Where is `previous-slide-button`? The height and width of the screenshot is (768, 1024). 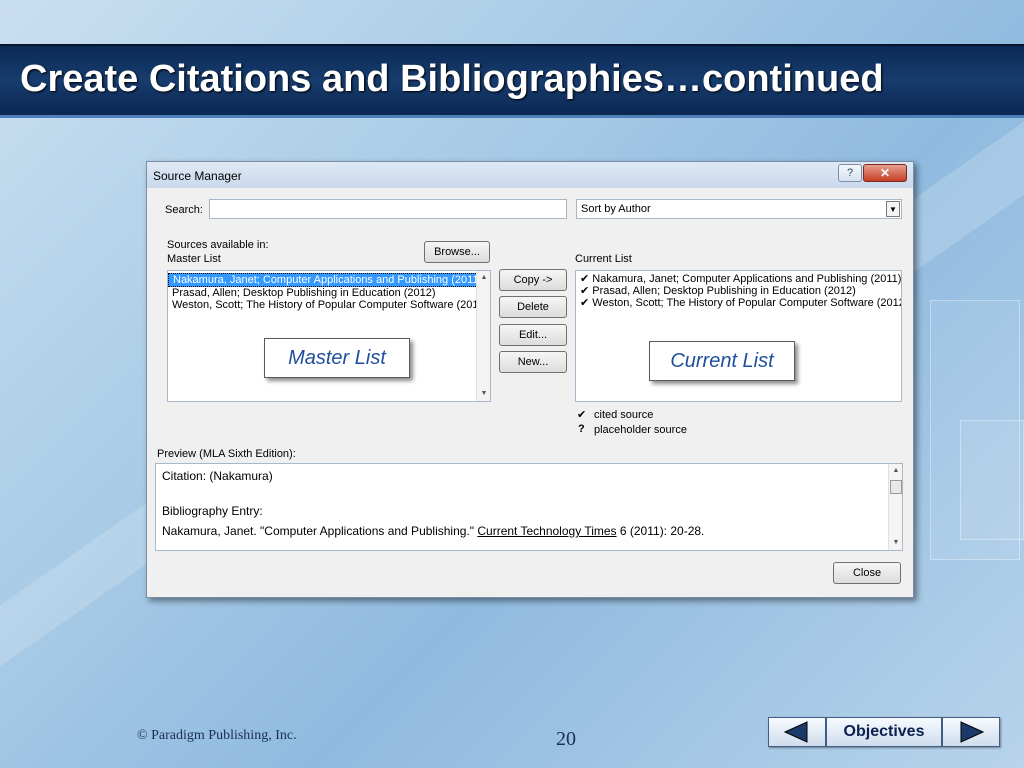
previous-slide-button is located at coordinates (797, 732).